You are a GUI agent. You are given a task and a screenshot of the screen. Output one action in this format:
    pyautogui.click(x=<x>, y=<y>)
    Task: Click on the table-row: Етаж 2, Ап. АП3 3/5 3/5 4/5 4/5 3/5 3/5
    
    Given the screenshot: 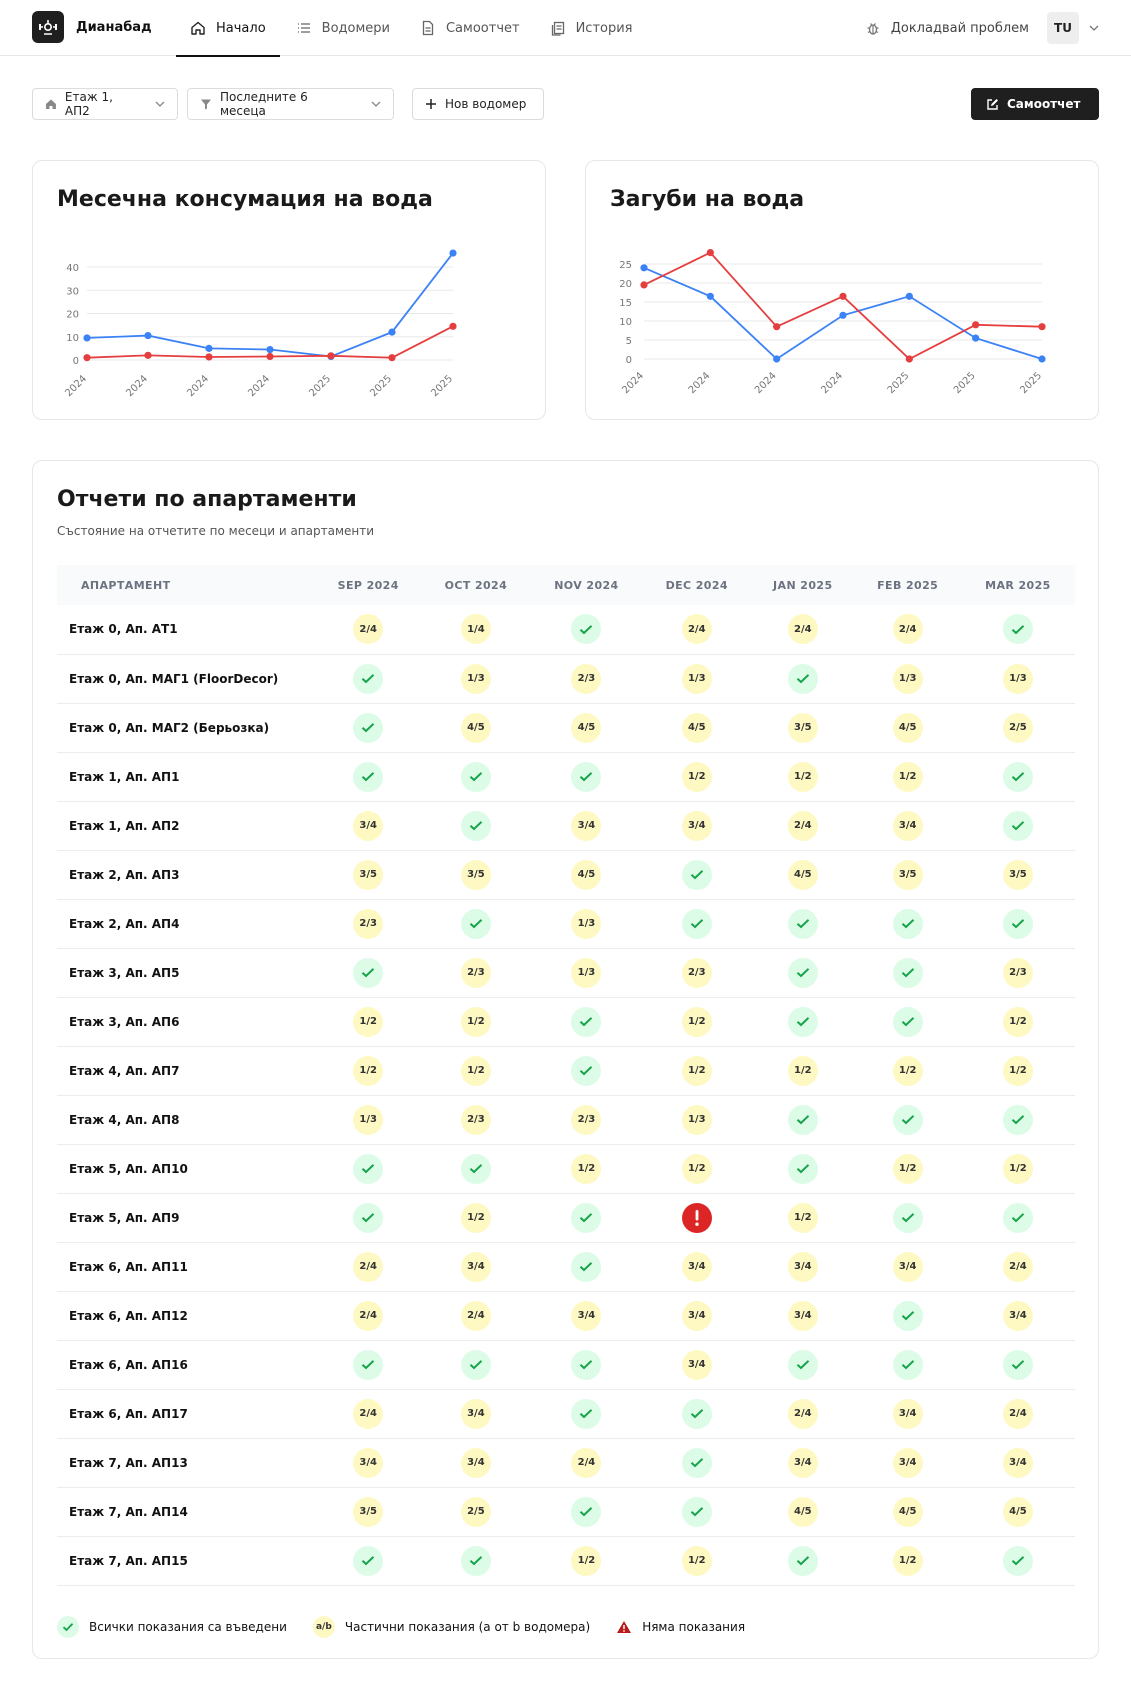 What is the action you would take?
    pyautogui.click(x=566, y=874)
    